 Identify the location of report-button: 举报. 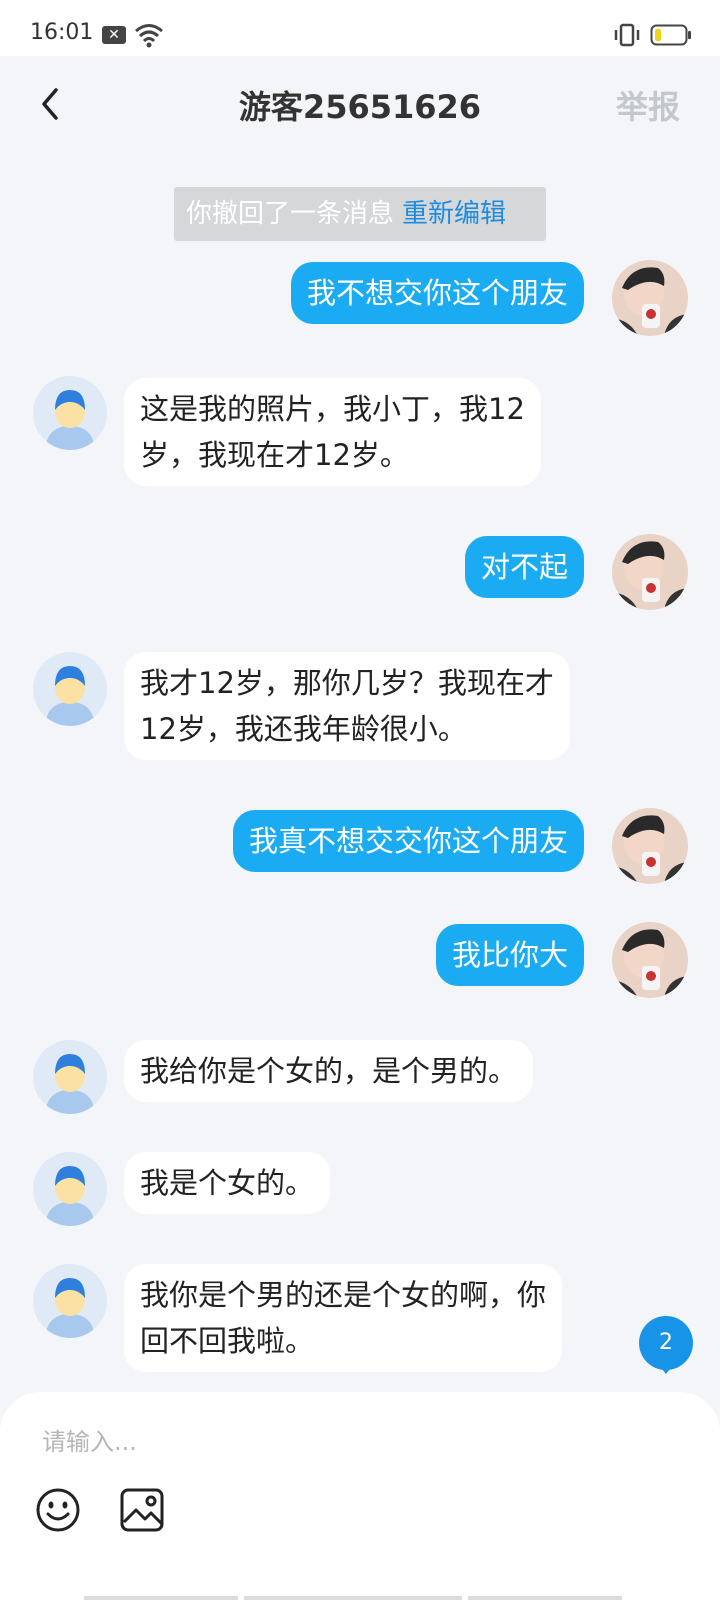
(648, 105).